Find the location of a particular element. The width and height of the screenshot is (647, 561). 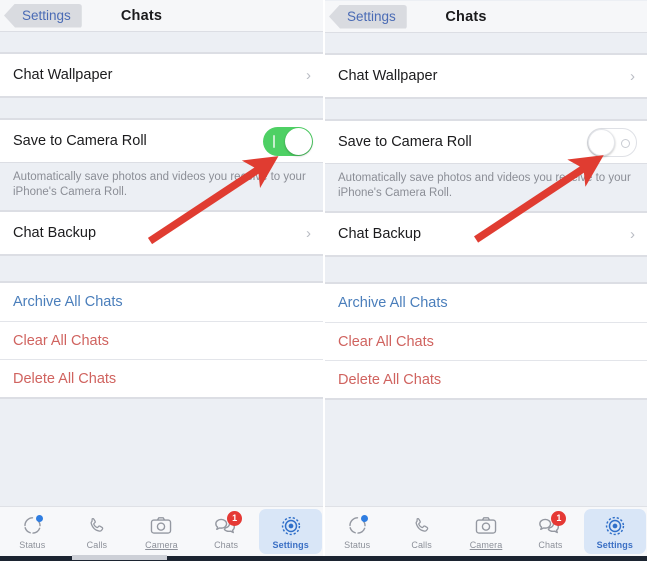

home-indicator is located at coordinates (119, 557).